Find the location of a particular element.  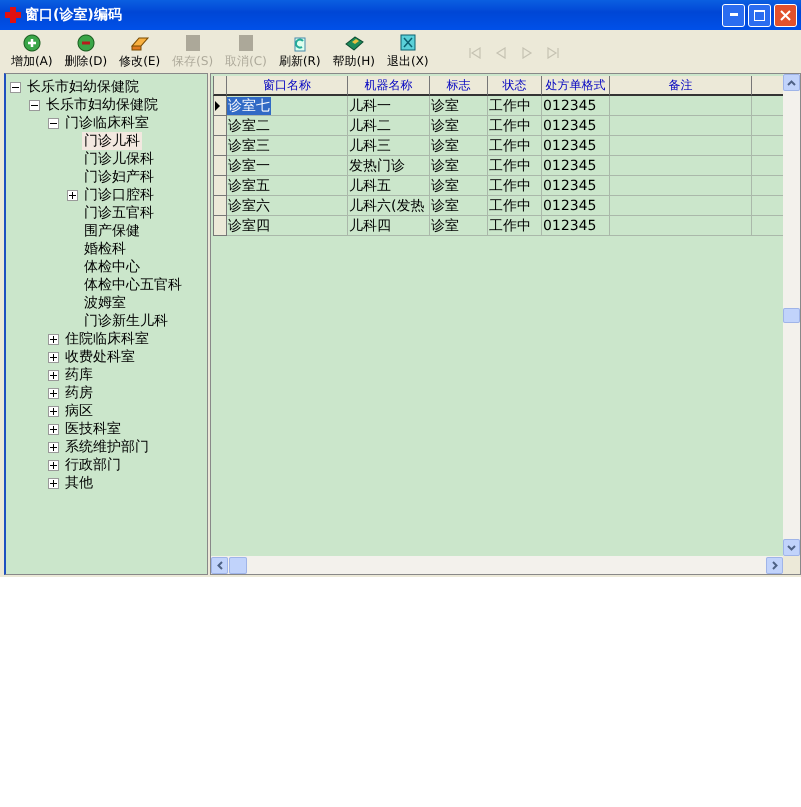

tree-item: 病区 is located at coordinates (79, 411).